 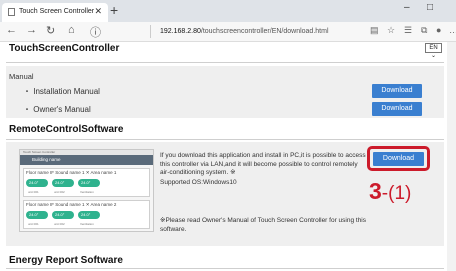 What do you see at coordinates (225, 139) in the screenshot?
I see `remote-divider` at bounding box center [225, 139].